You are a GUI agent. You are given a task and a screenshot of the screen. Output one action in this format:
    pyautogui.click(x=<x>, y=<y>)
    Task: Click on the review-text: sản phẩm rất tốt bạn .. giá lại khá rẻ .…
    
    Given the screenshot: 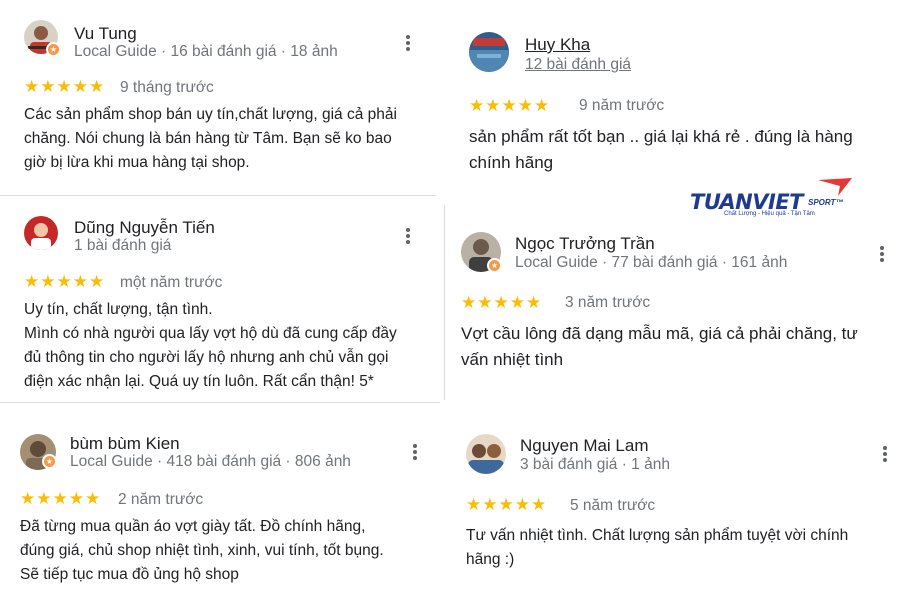 What is the action you would take?
    pyautogui.click(x=661, y=150)
    